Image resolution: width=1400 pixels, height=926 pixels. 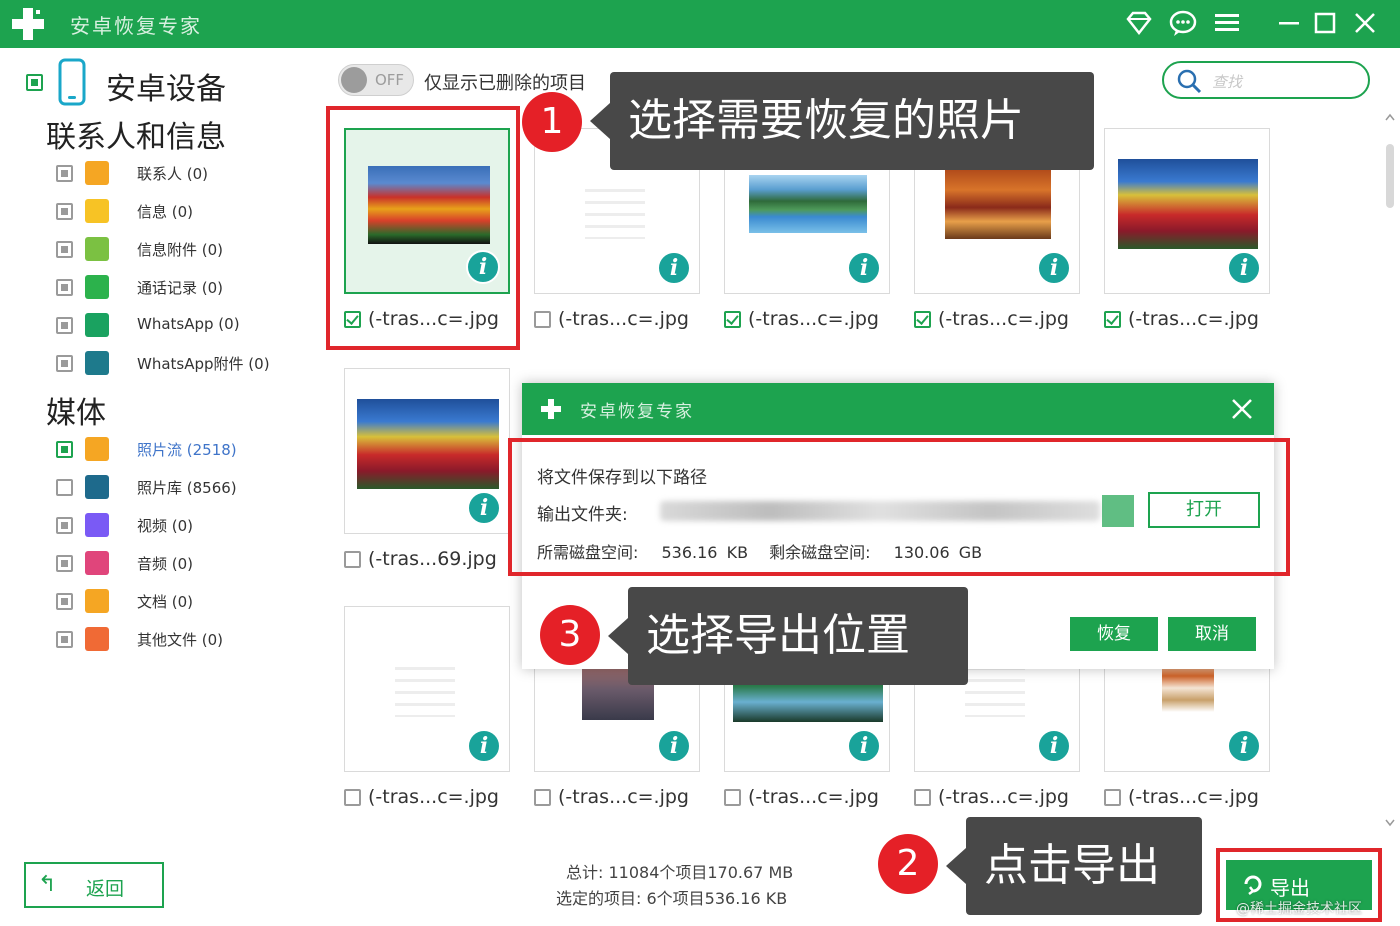 I want to click on video-icon, so click(x=97, y=525).